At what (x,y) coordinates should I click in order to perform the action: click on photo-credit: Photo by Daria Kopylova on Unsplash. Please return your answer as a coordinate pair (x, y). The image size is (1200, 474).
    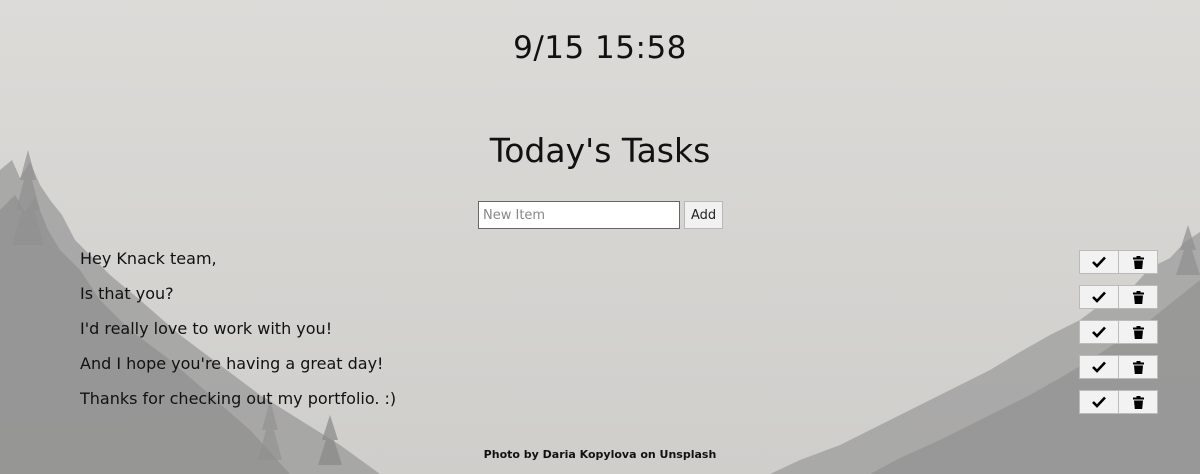
    Looking at the image, I should click on (600, 454).